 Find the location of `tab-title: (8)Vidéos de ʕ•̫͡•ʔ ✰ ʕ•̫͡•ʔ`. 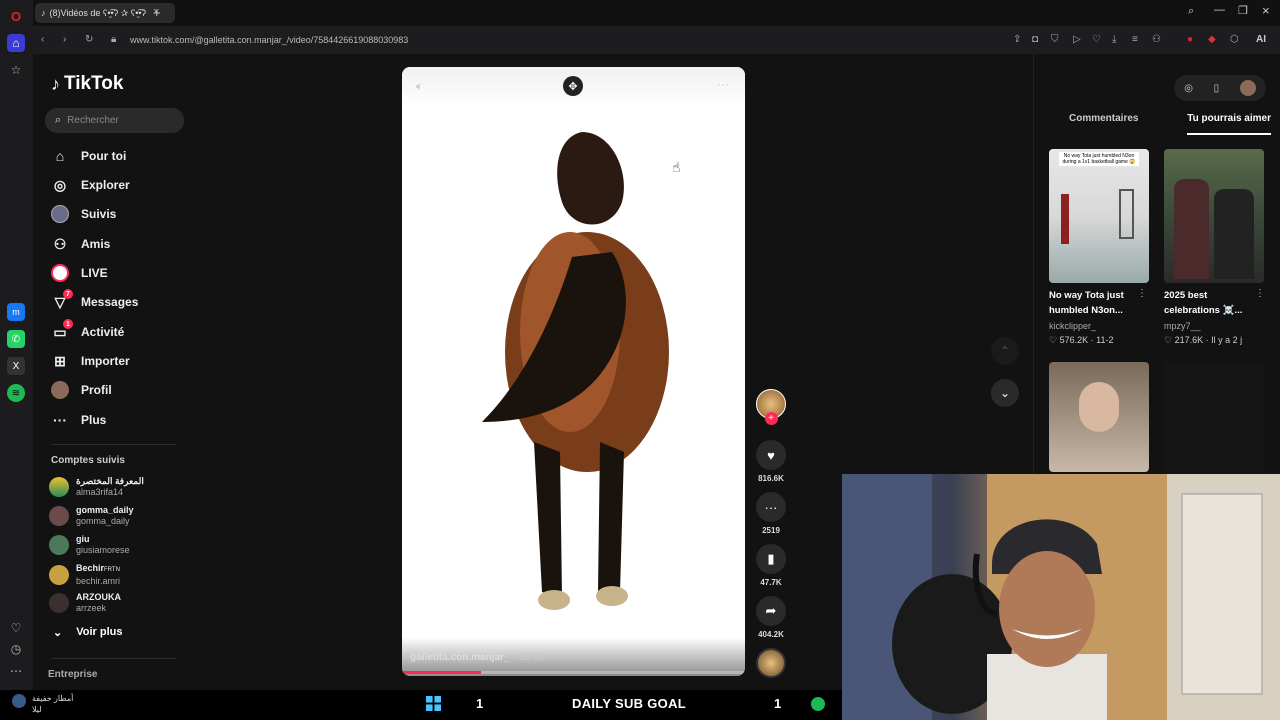

tab-title: (8)Vidéos de ʕ•̫͡•ʔ ✰ ʕ•̫͡•ʔ is located at coordinates (98, 12).